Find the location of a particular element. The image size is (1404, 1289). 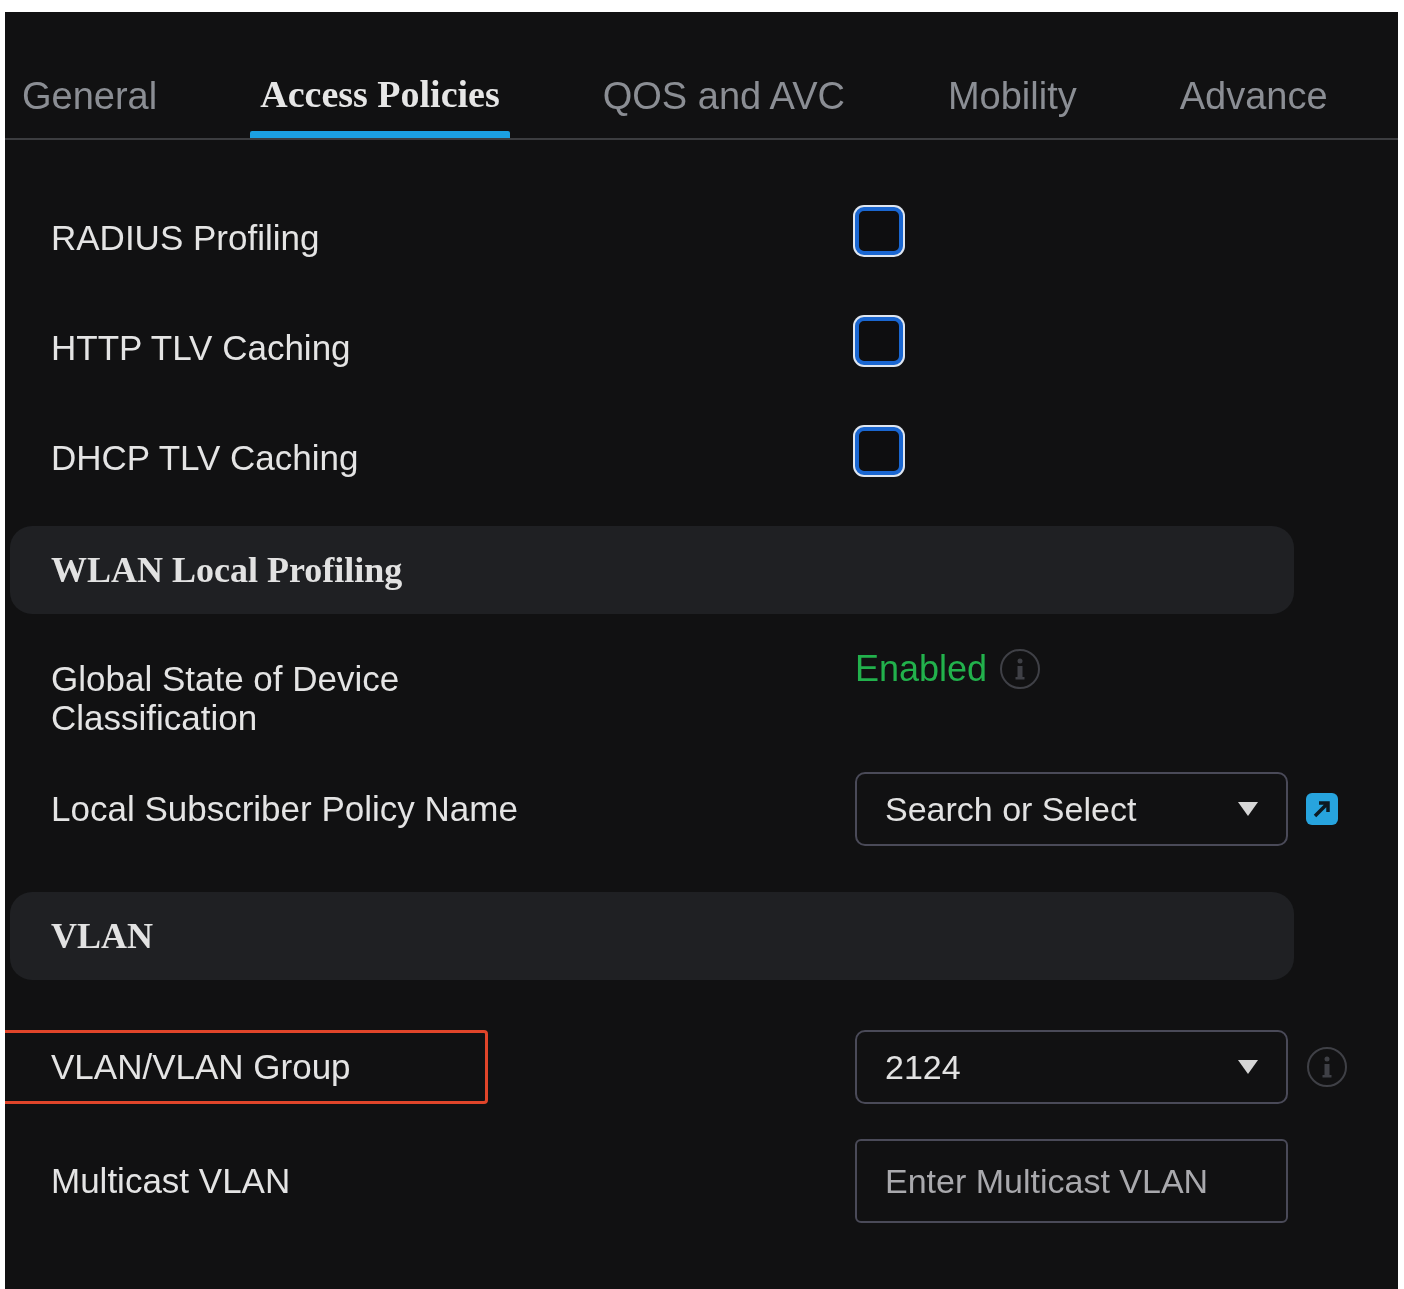

field-label: Multicast VLAN is located at coordinates (171, 1181).